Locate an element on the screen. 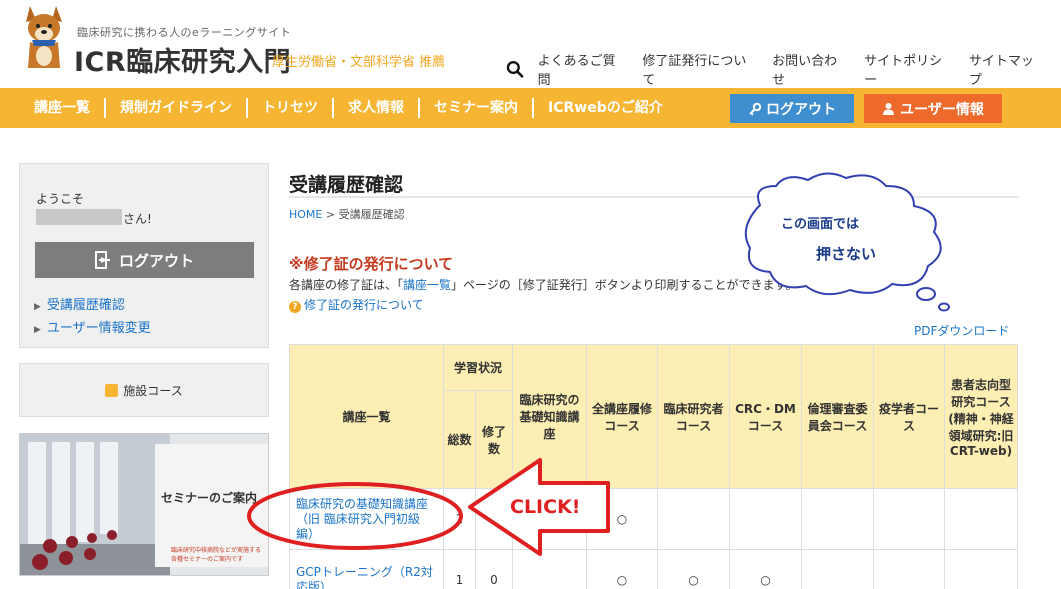 The width and height of the screenshot is (1061, 589). col-status-header: 学習状況 is located at coordinates (478, 367).